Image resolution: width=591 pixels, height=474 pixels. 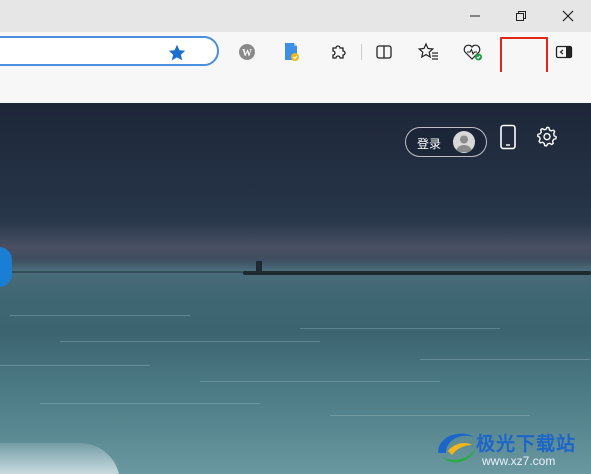 I want to click on browser-essentials-button, so click(x=473, y=52).